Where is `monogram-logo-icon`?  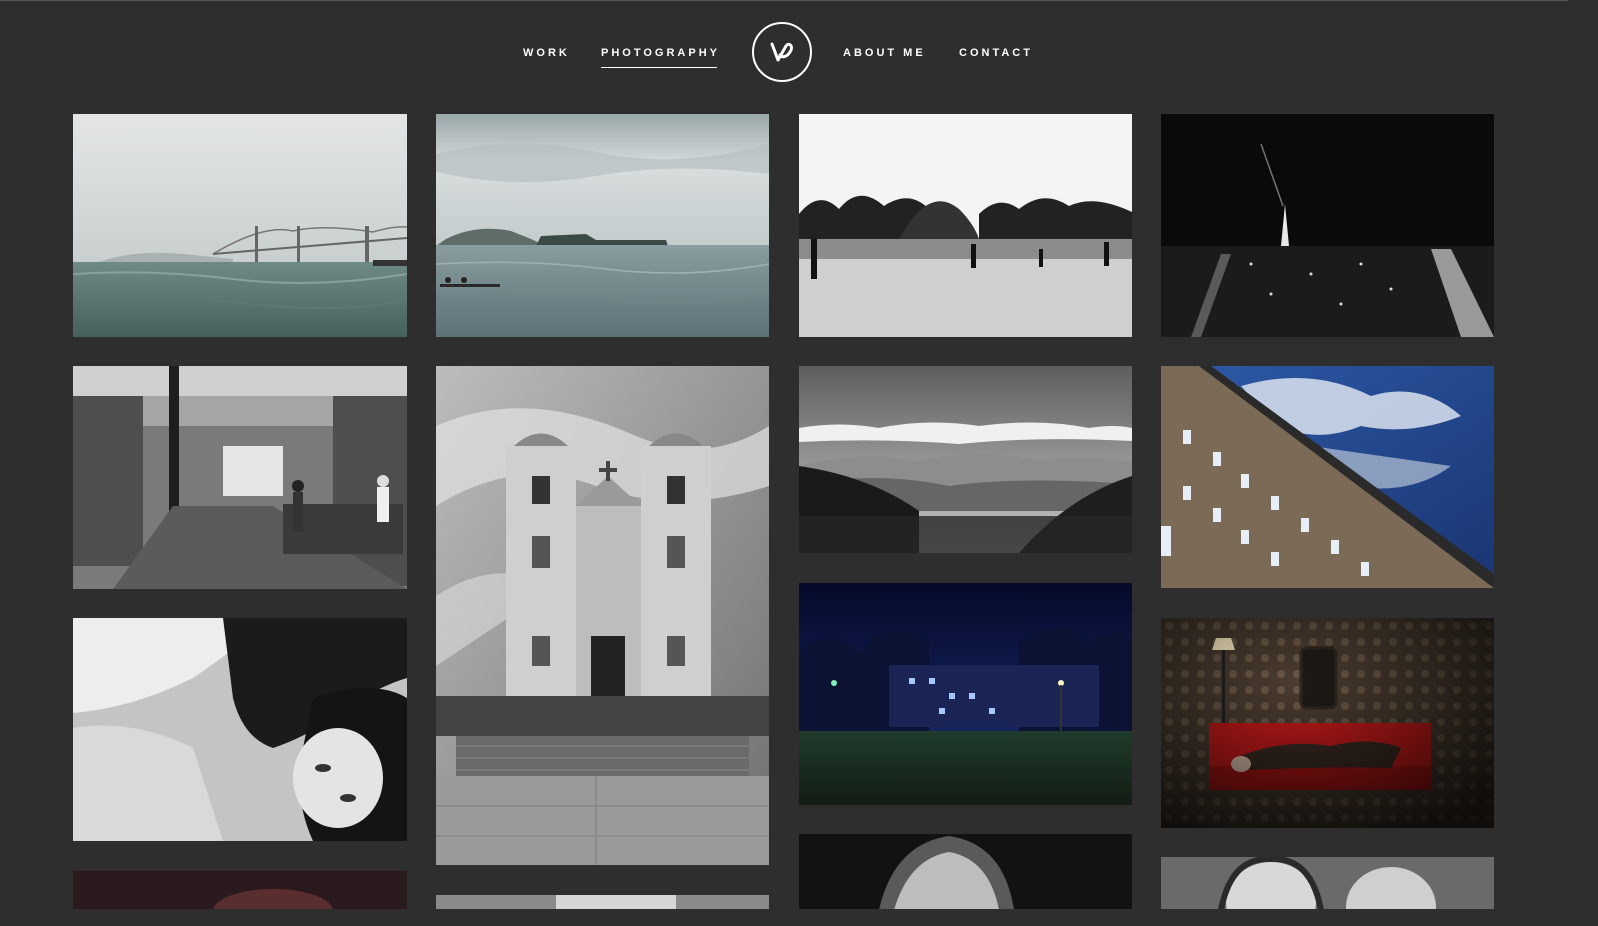 monogram-logo-icon is located at coordinates (782, 52).